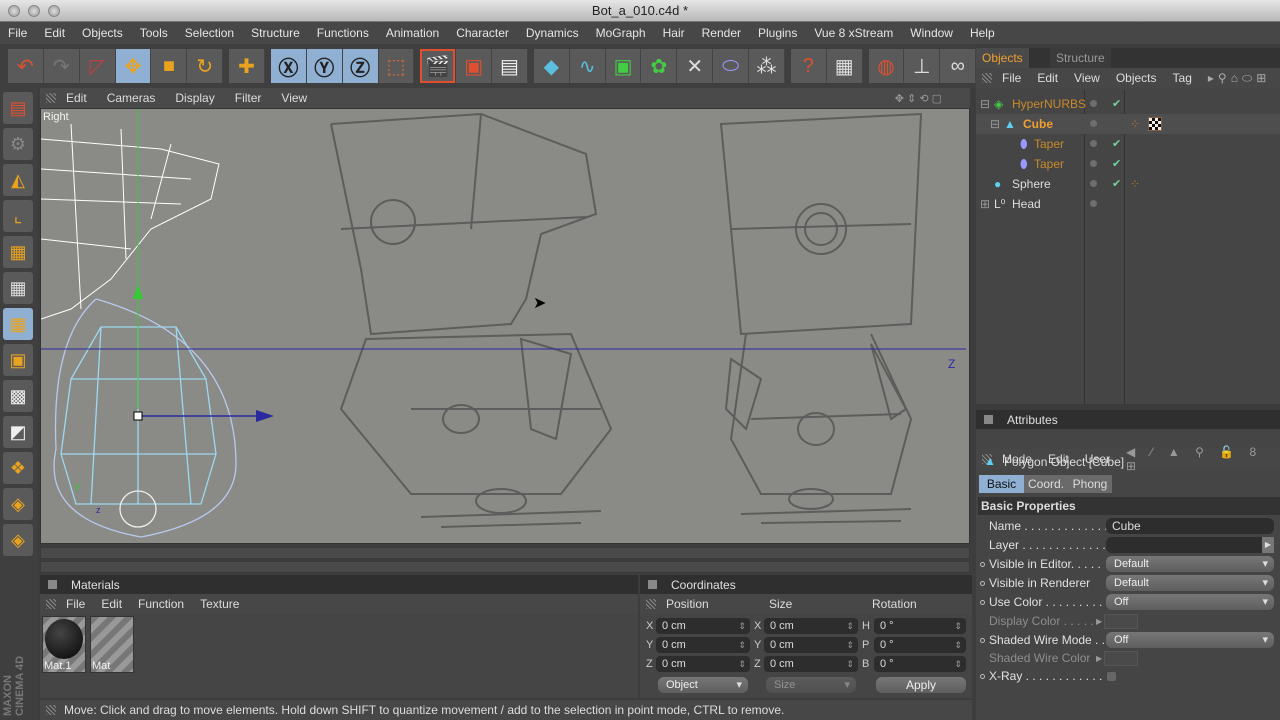 The image size is (1280, 720). Describe the element at coordinates (811, 664) in the screenshot. I see `size-z-field: 0 cm` at that location.